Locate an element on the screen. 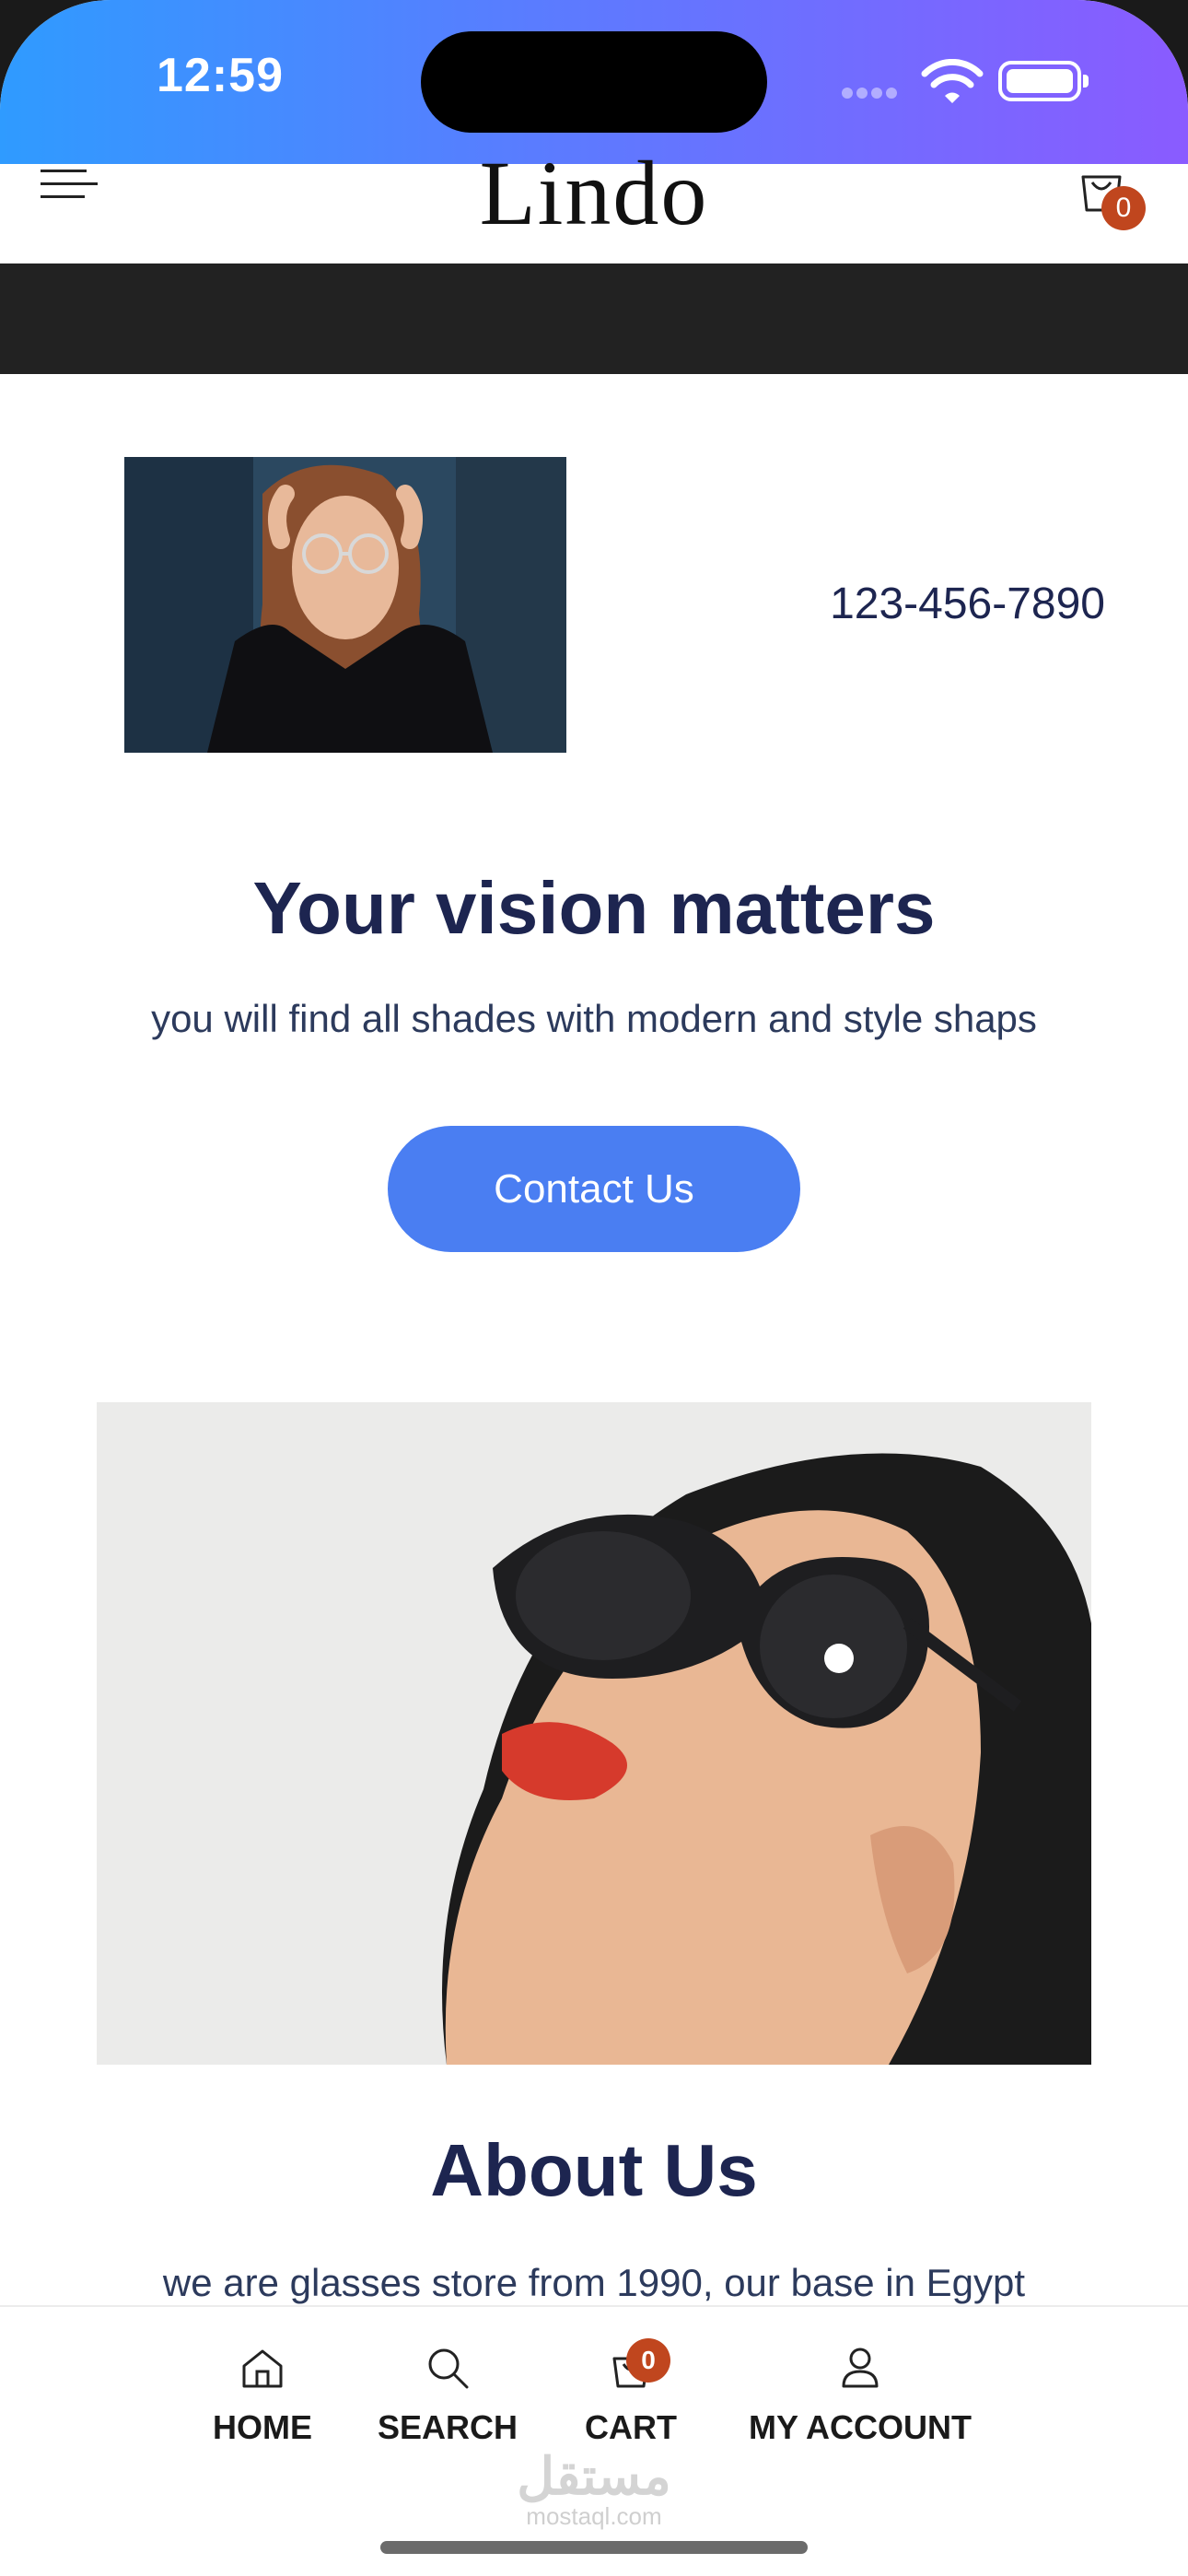  watermark-arabic: مستقل is located at coordinates (594, 2476).